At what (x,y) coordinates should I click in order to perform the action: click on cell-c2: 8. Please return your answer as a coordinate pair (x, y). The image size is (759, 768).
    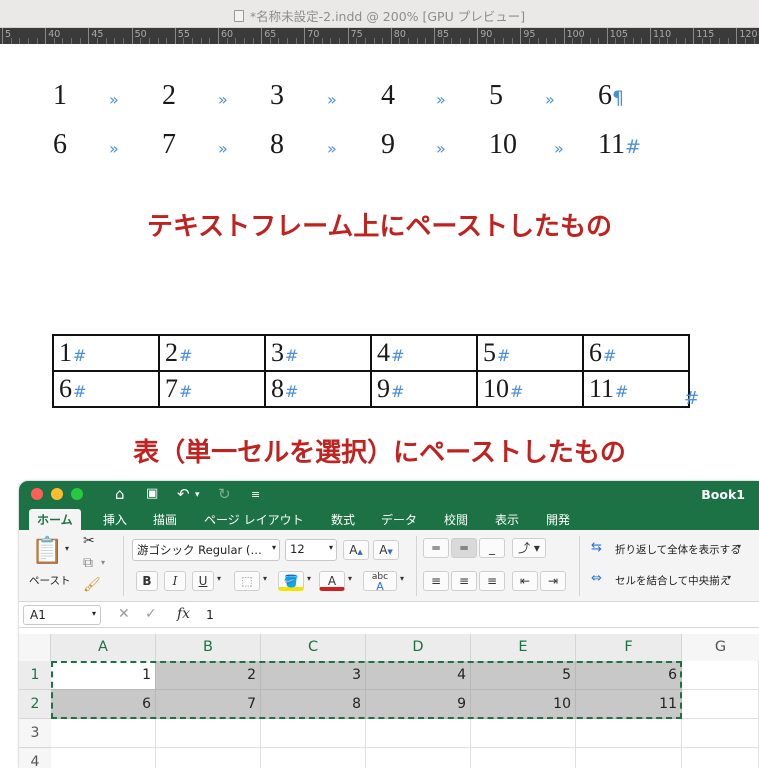
    Looking at the image, I should click on (313, 704).